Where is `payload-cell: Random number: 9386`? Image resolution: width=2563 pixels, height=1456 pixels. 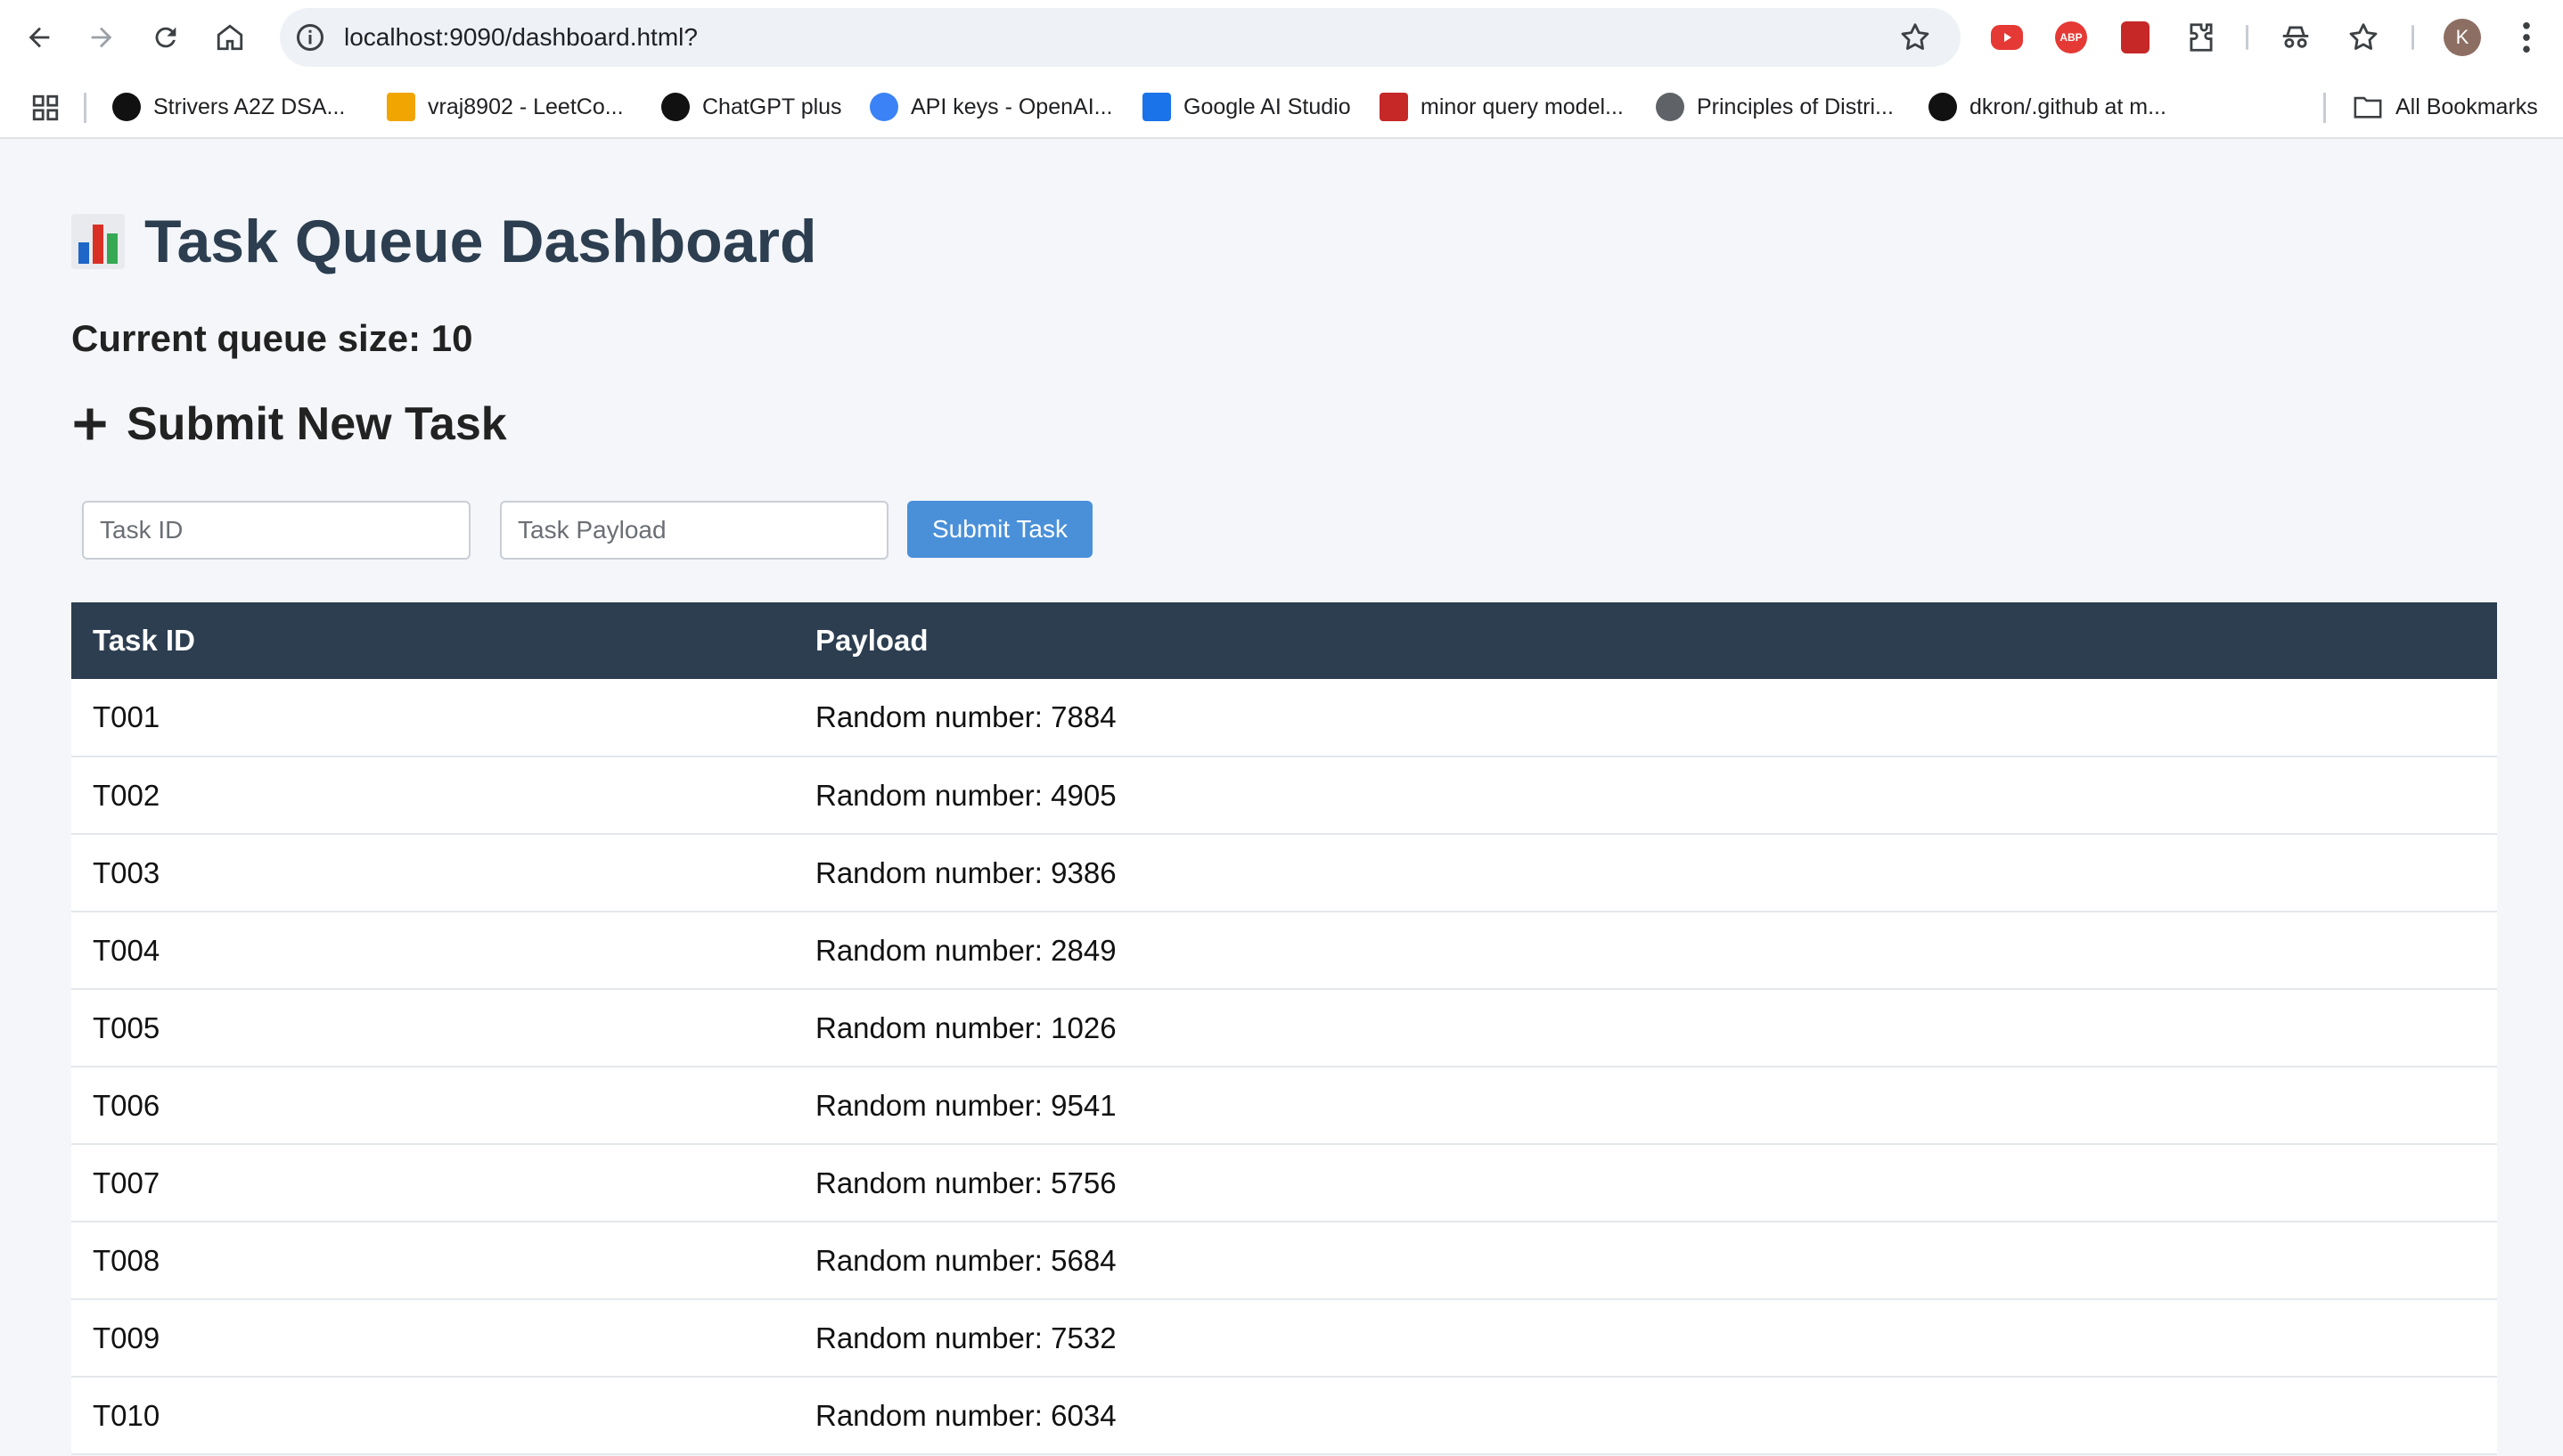
payload-cell: Random number: 9386 is located at coordinates (1645, 873).